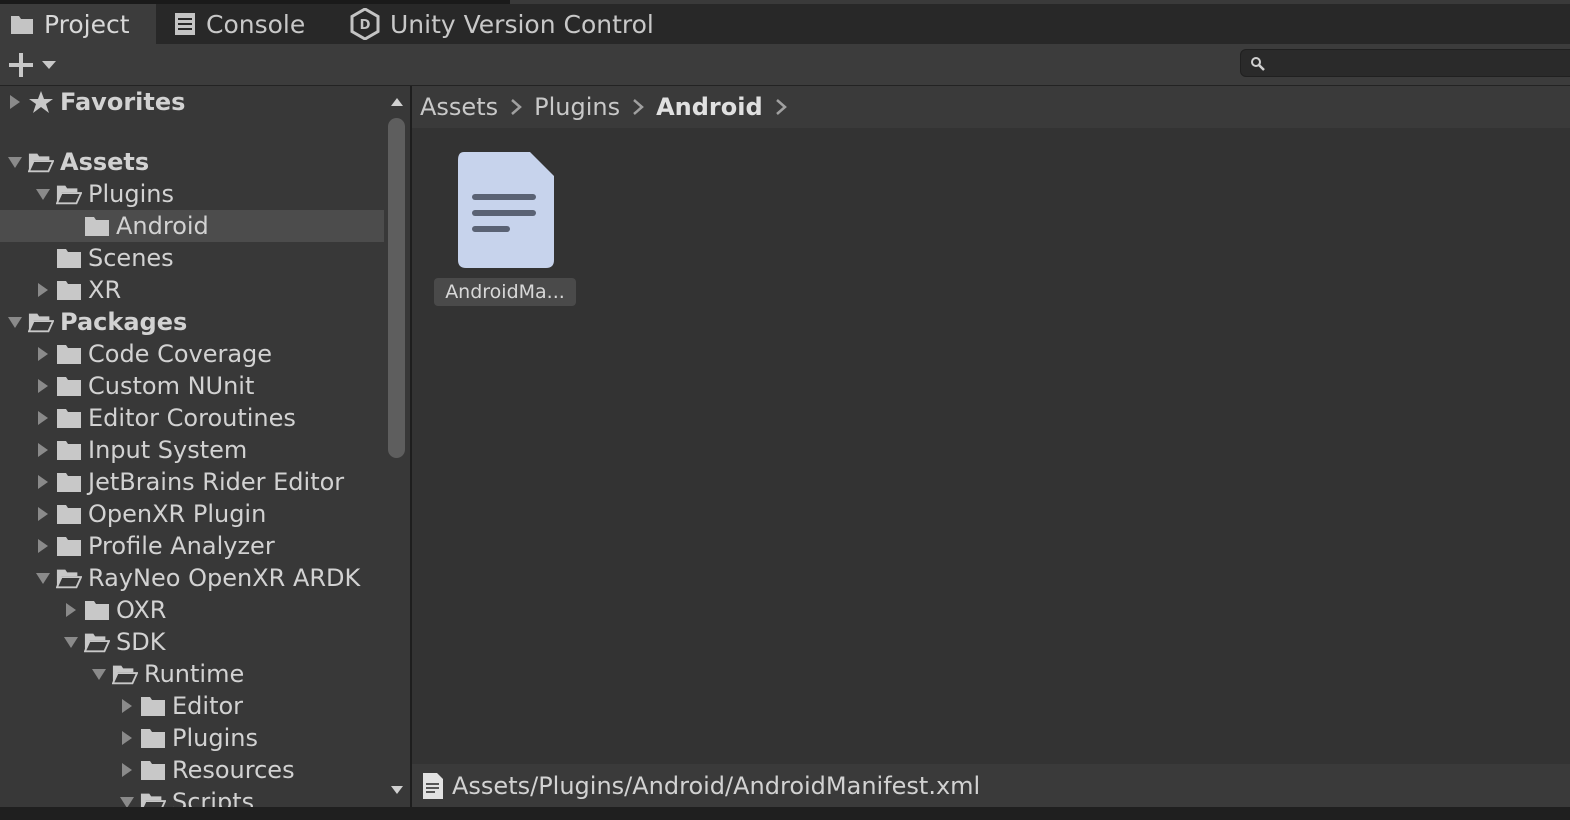 The height and width of the screenshot is (820, 1570). Describe the element at coordinates (124, 322) in the screenshot. I see `tree-item-label: Packages` at that location.